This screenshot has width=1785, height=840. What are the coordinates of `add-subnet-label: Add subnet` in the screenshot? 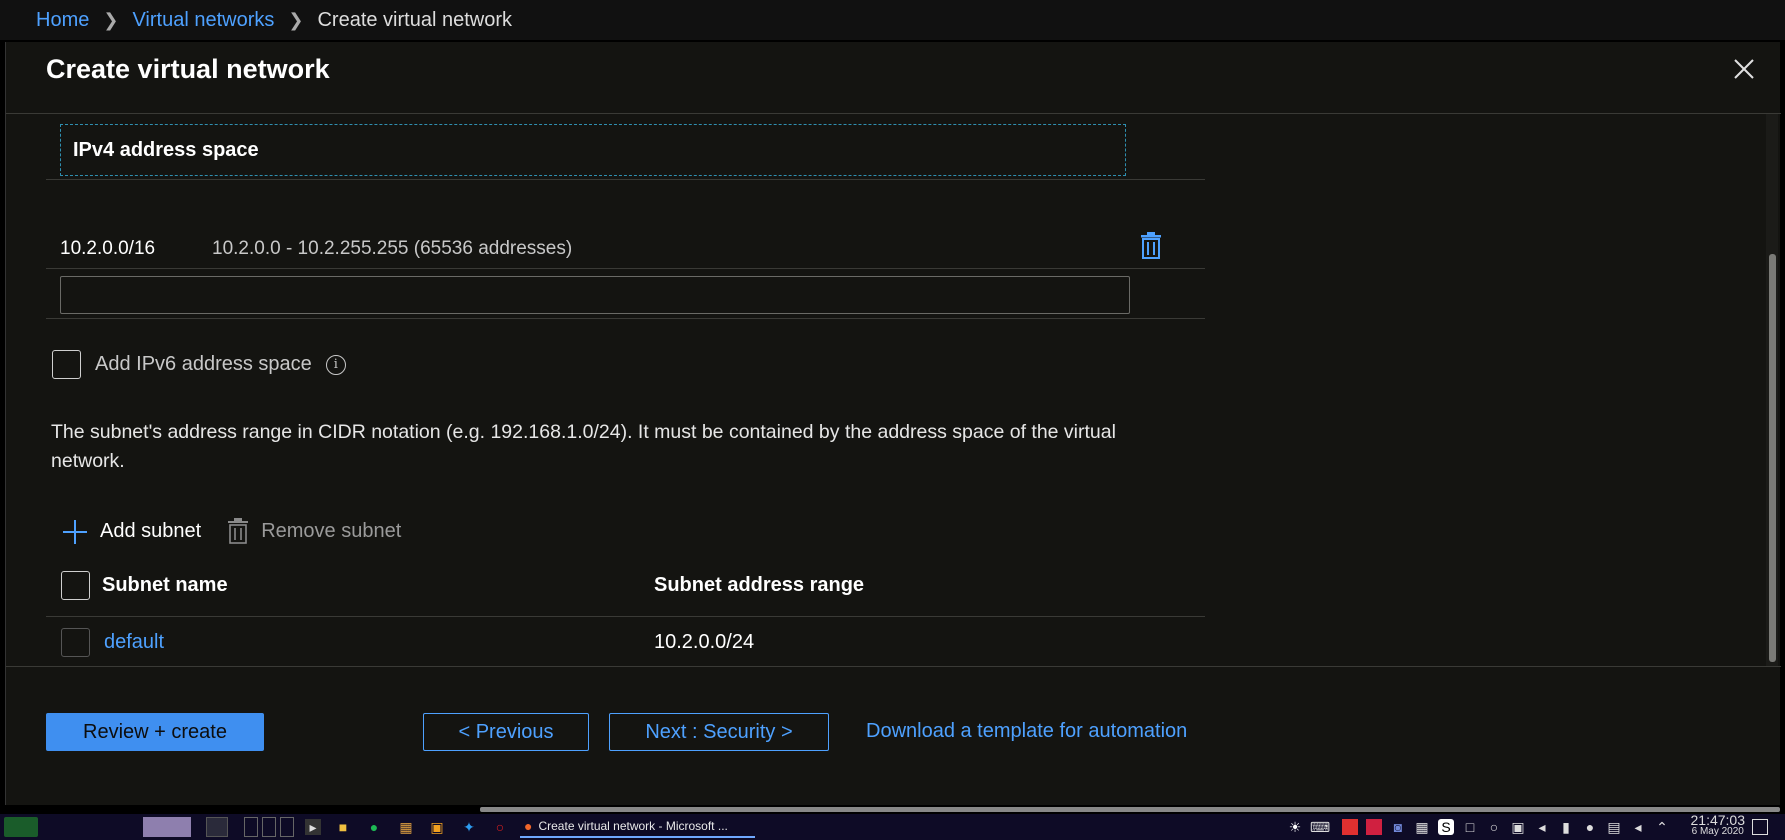 It's located at (151, 531).